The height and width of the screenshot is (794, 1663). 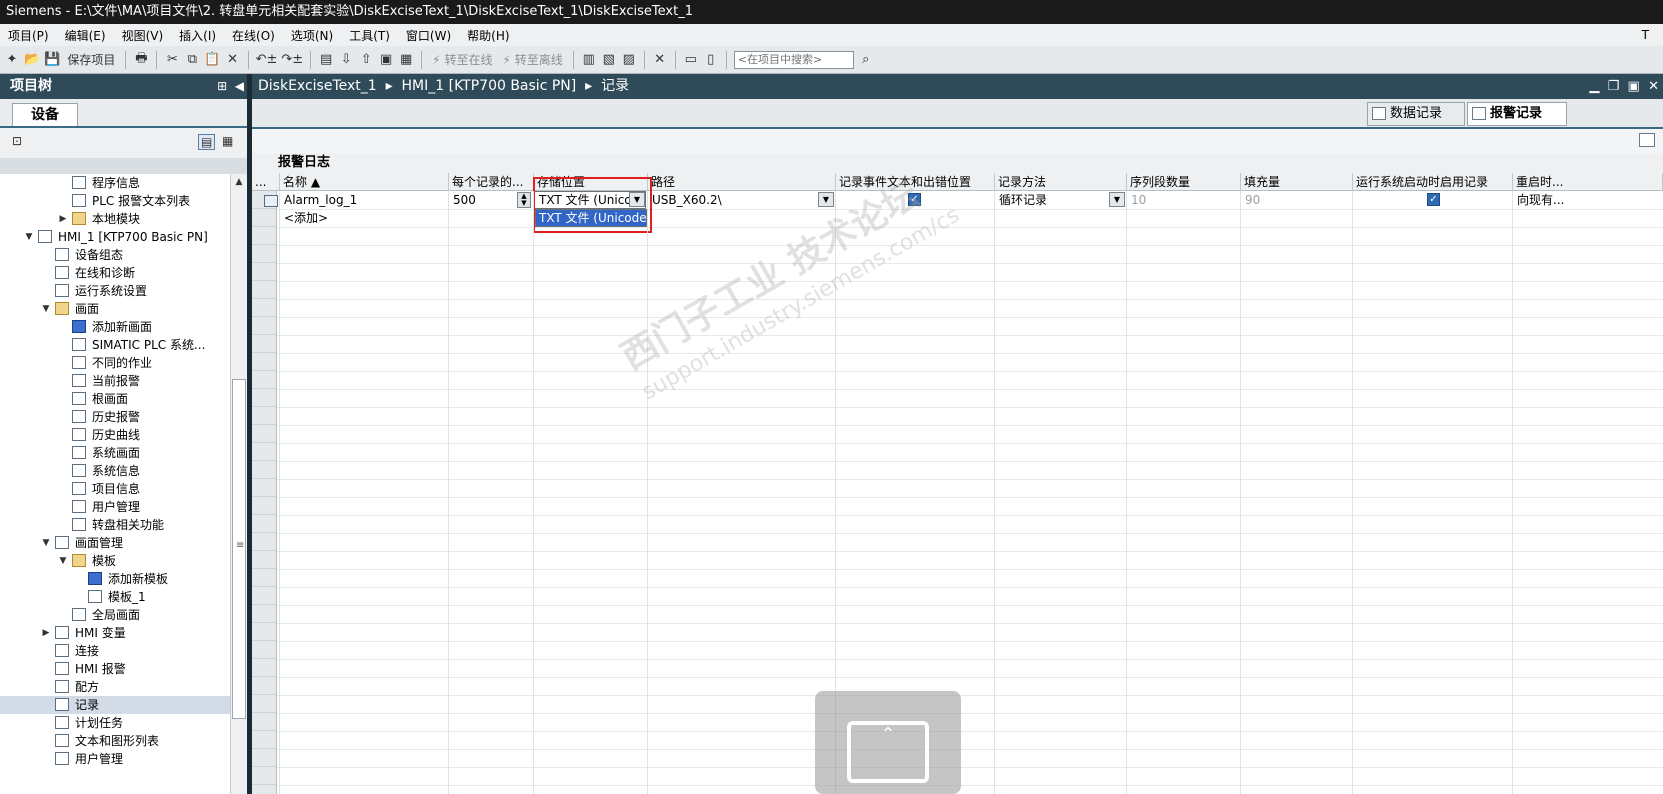 I want to click on tree-item: 系统画面, so click(x=115, y=453).